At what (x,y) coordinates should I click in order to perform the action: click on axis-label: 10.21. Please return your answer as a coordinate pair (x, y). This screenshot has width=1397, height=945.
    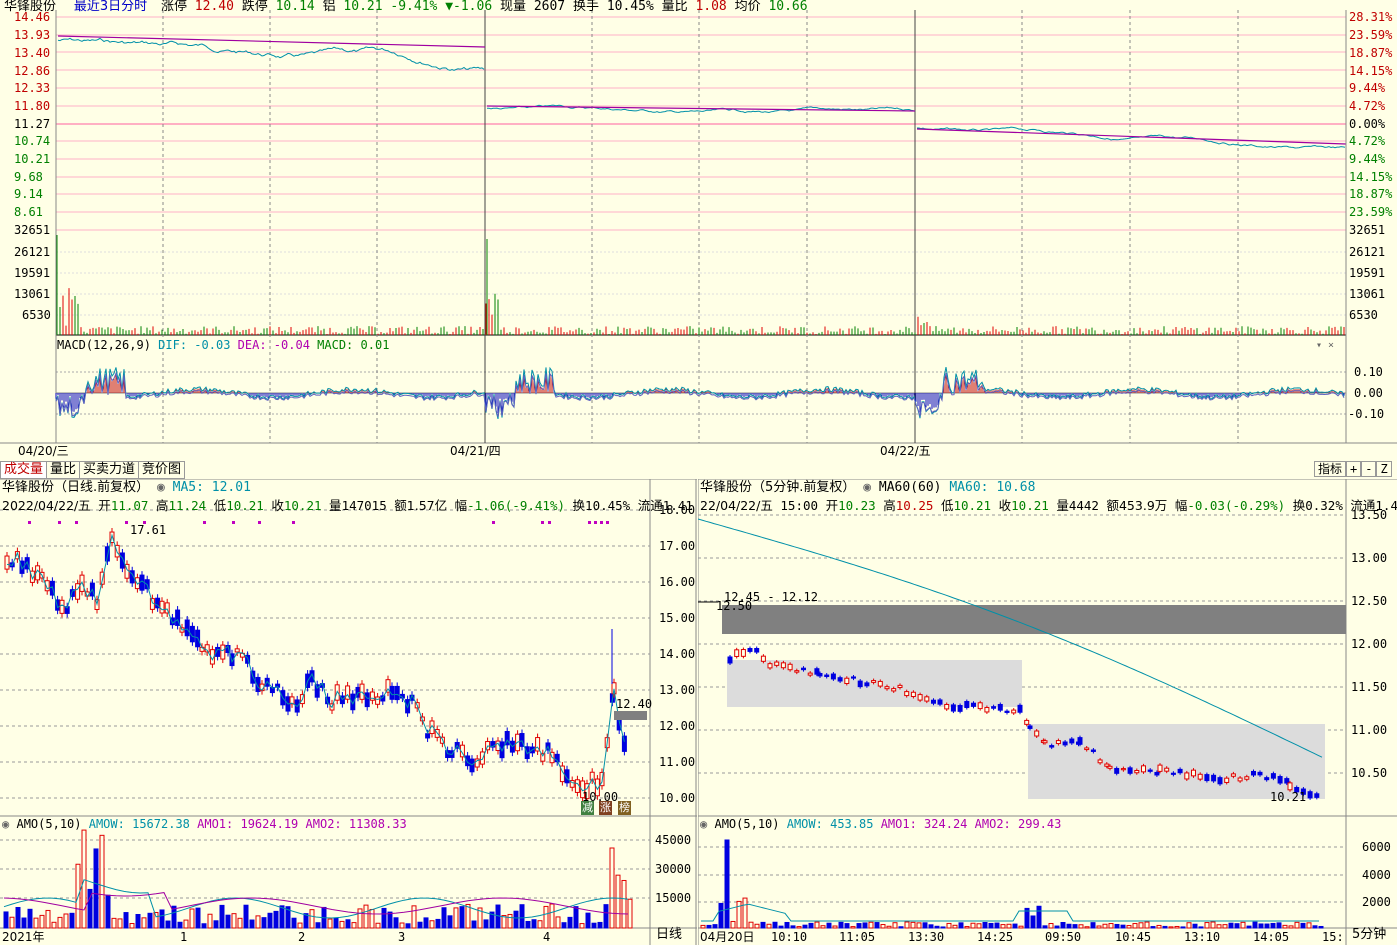
    Looking at the image, I should click on (32, 159).